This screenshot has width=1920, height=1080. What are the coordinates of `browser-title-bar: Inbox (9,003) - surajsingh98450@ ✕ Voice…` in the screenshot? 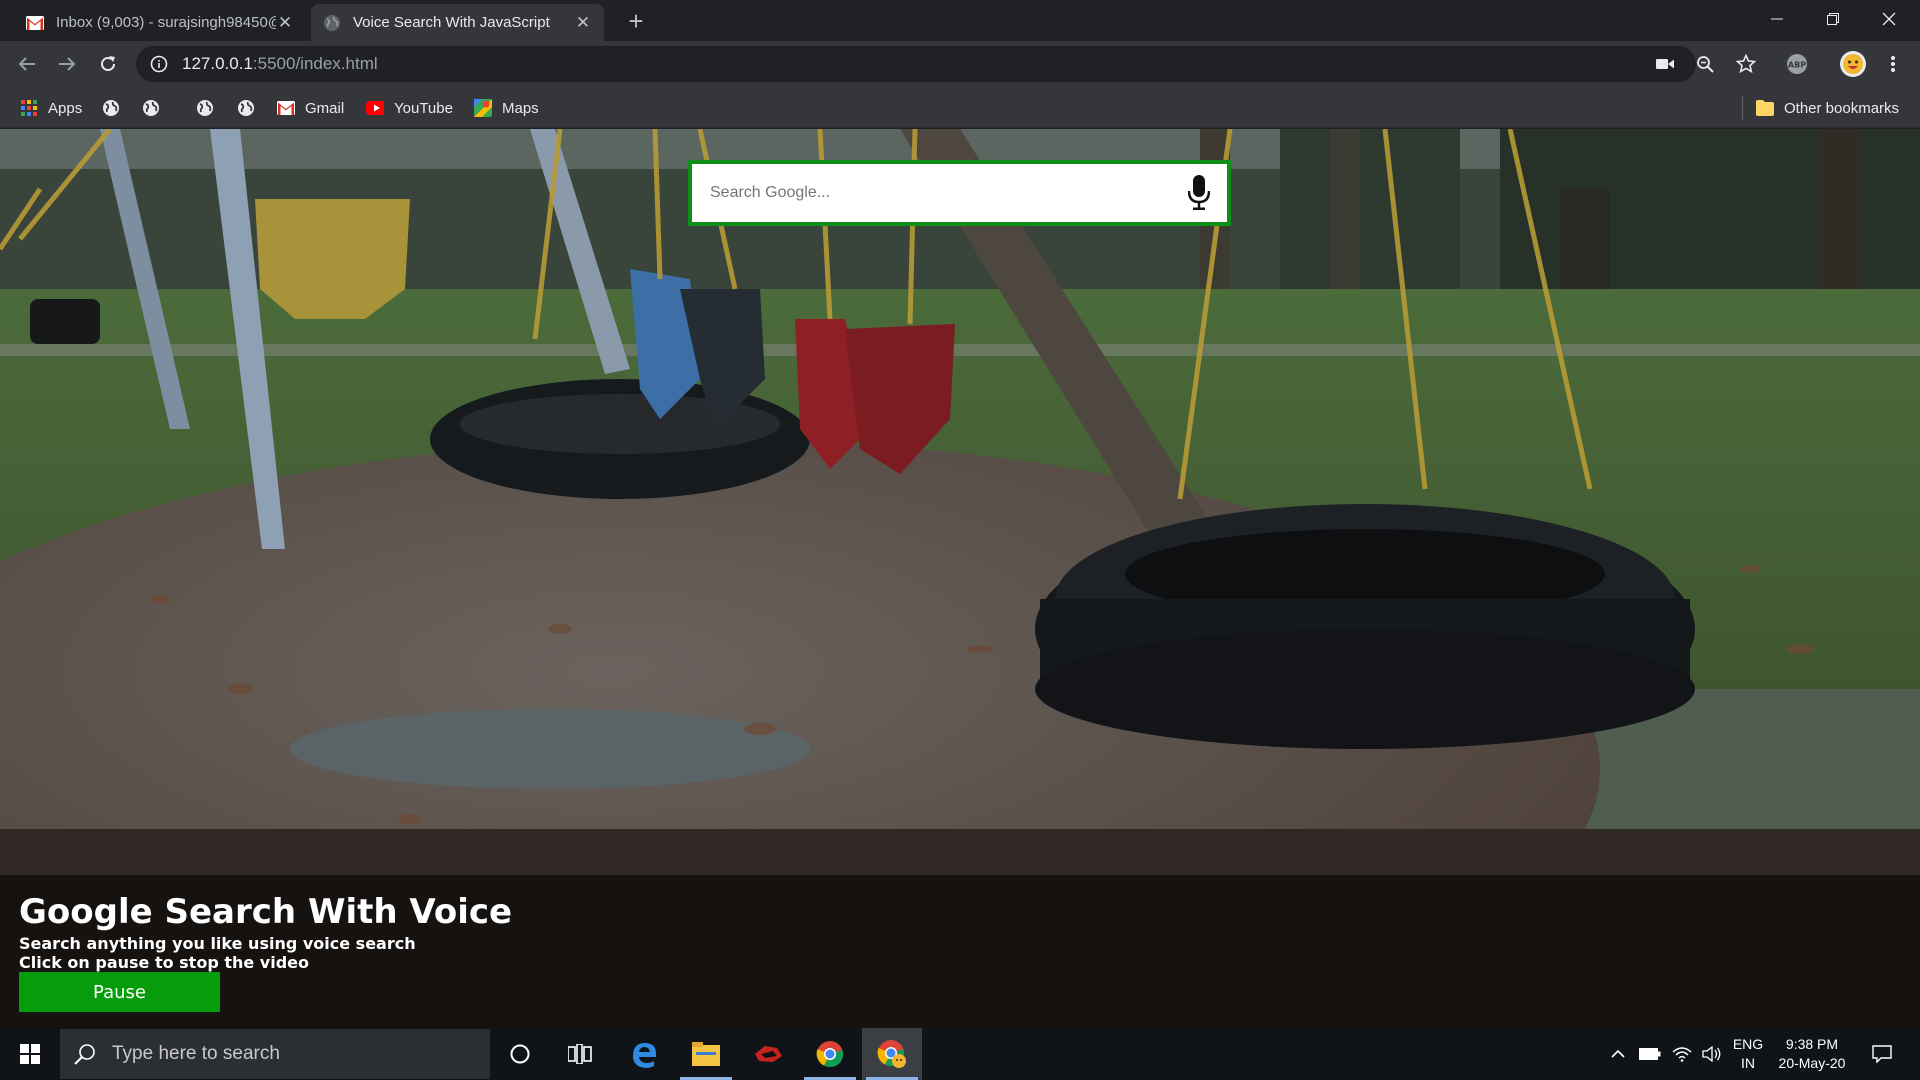 It's located at (960, 20).